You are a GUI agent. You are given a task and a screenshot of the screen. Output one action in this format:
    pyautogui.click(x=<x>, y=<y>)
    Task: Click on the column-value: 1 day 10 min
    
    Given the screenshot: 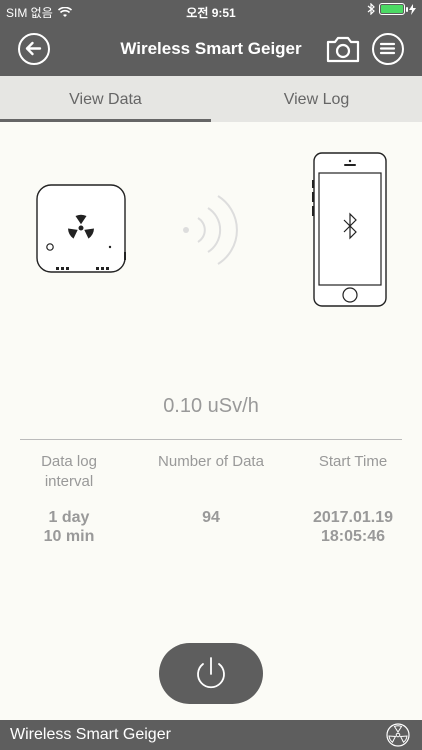 What is the action you would take?
    pyautogui.click(x=69, y=527)
    